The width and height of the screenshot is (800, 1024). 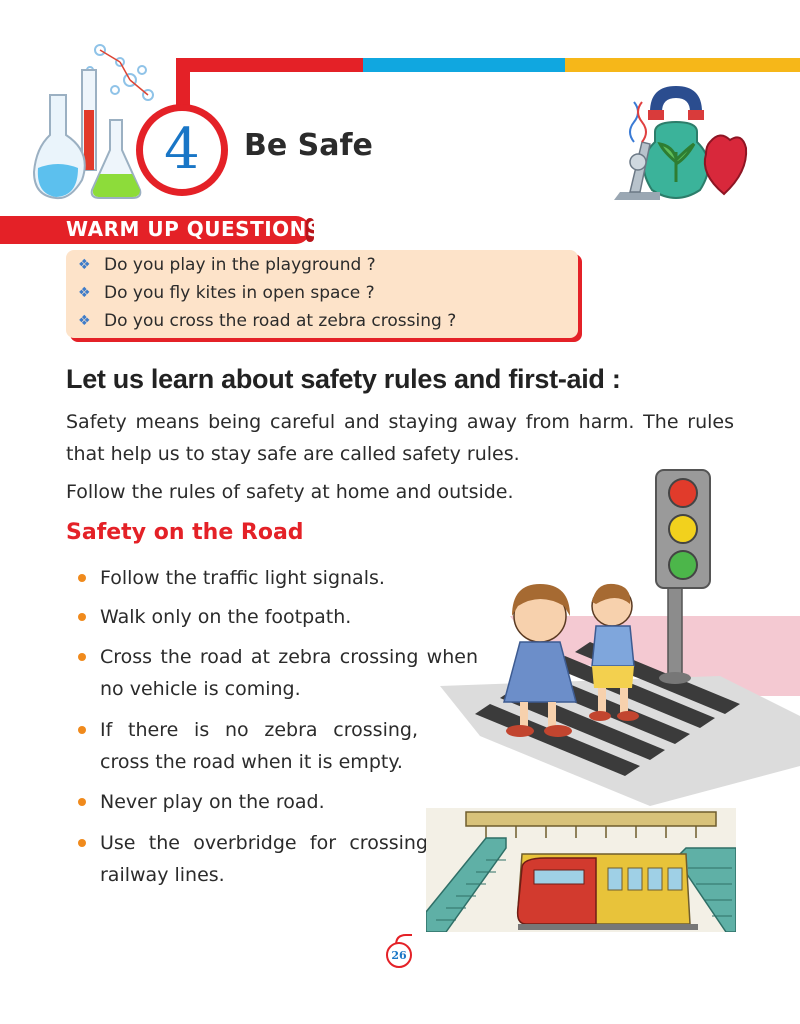 I want to click on warmup-question: ❖ Do you fly kites in open space ?, so click(x=226, y=293).